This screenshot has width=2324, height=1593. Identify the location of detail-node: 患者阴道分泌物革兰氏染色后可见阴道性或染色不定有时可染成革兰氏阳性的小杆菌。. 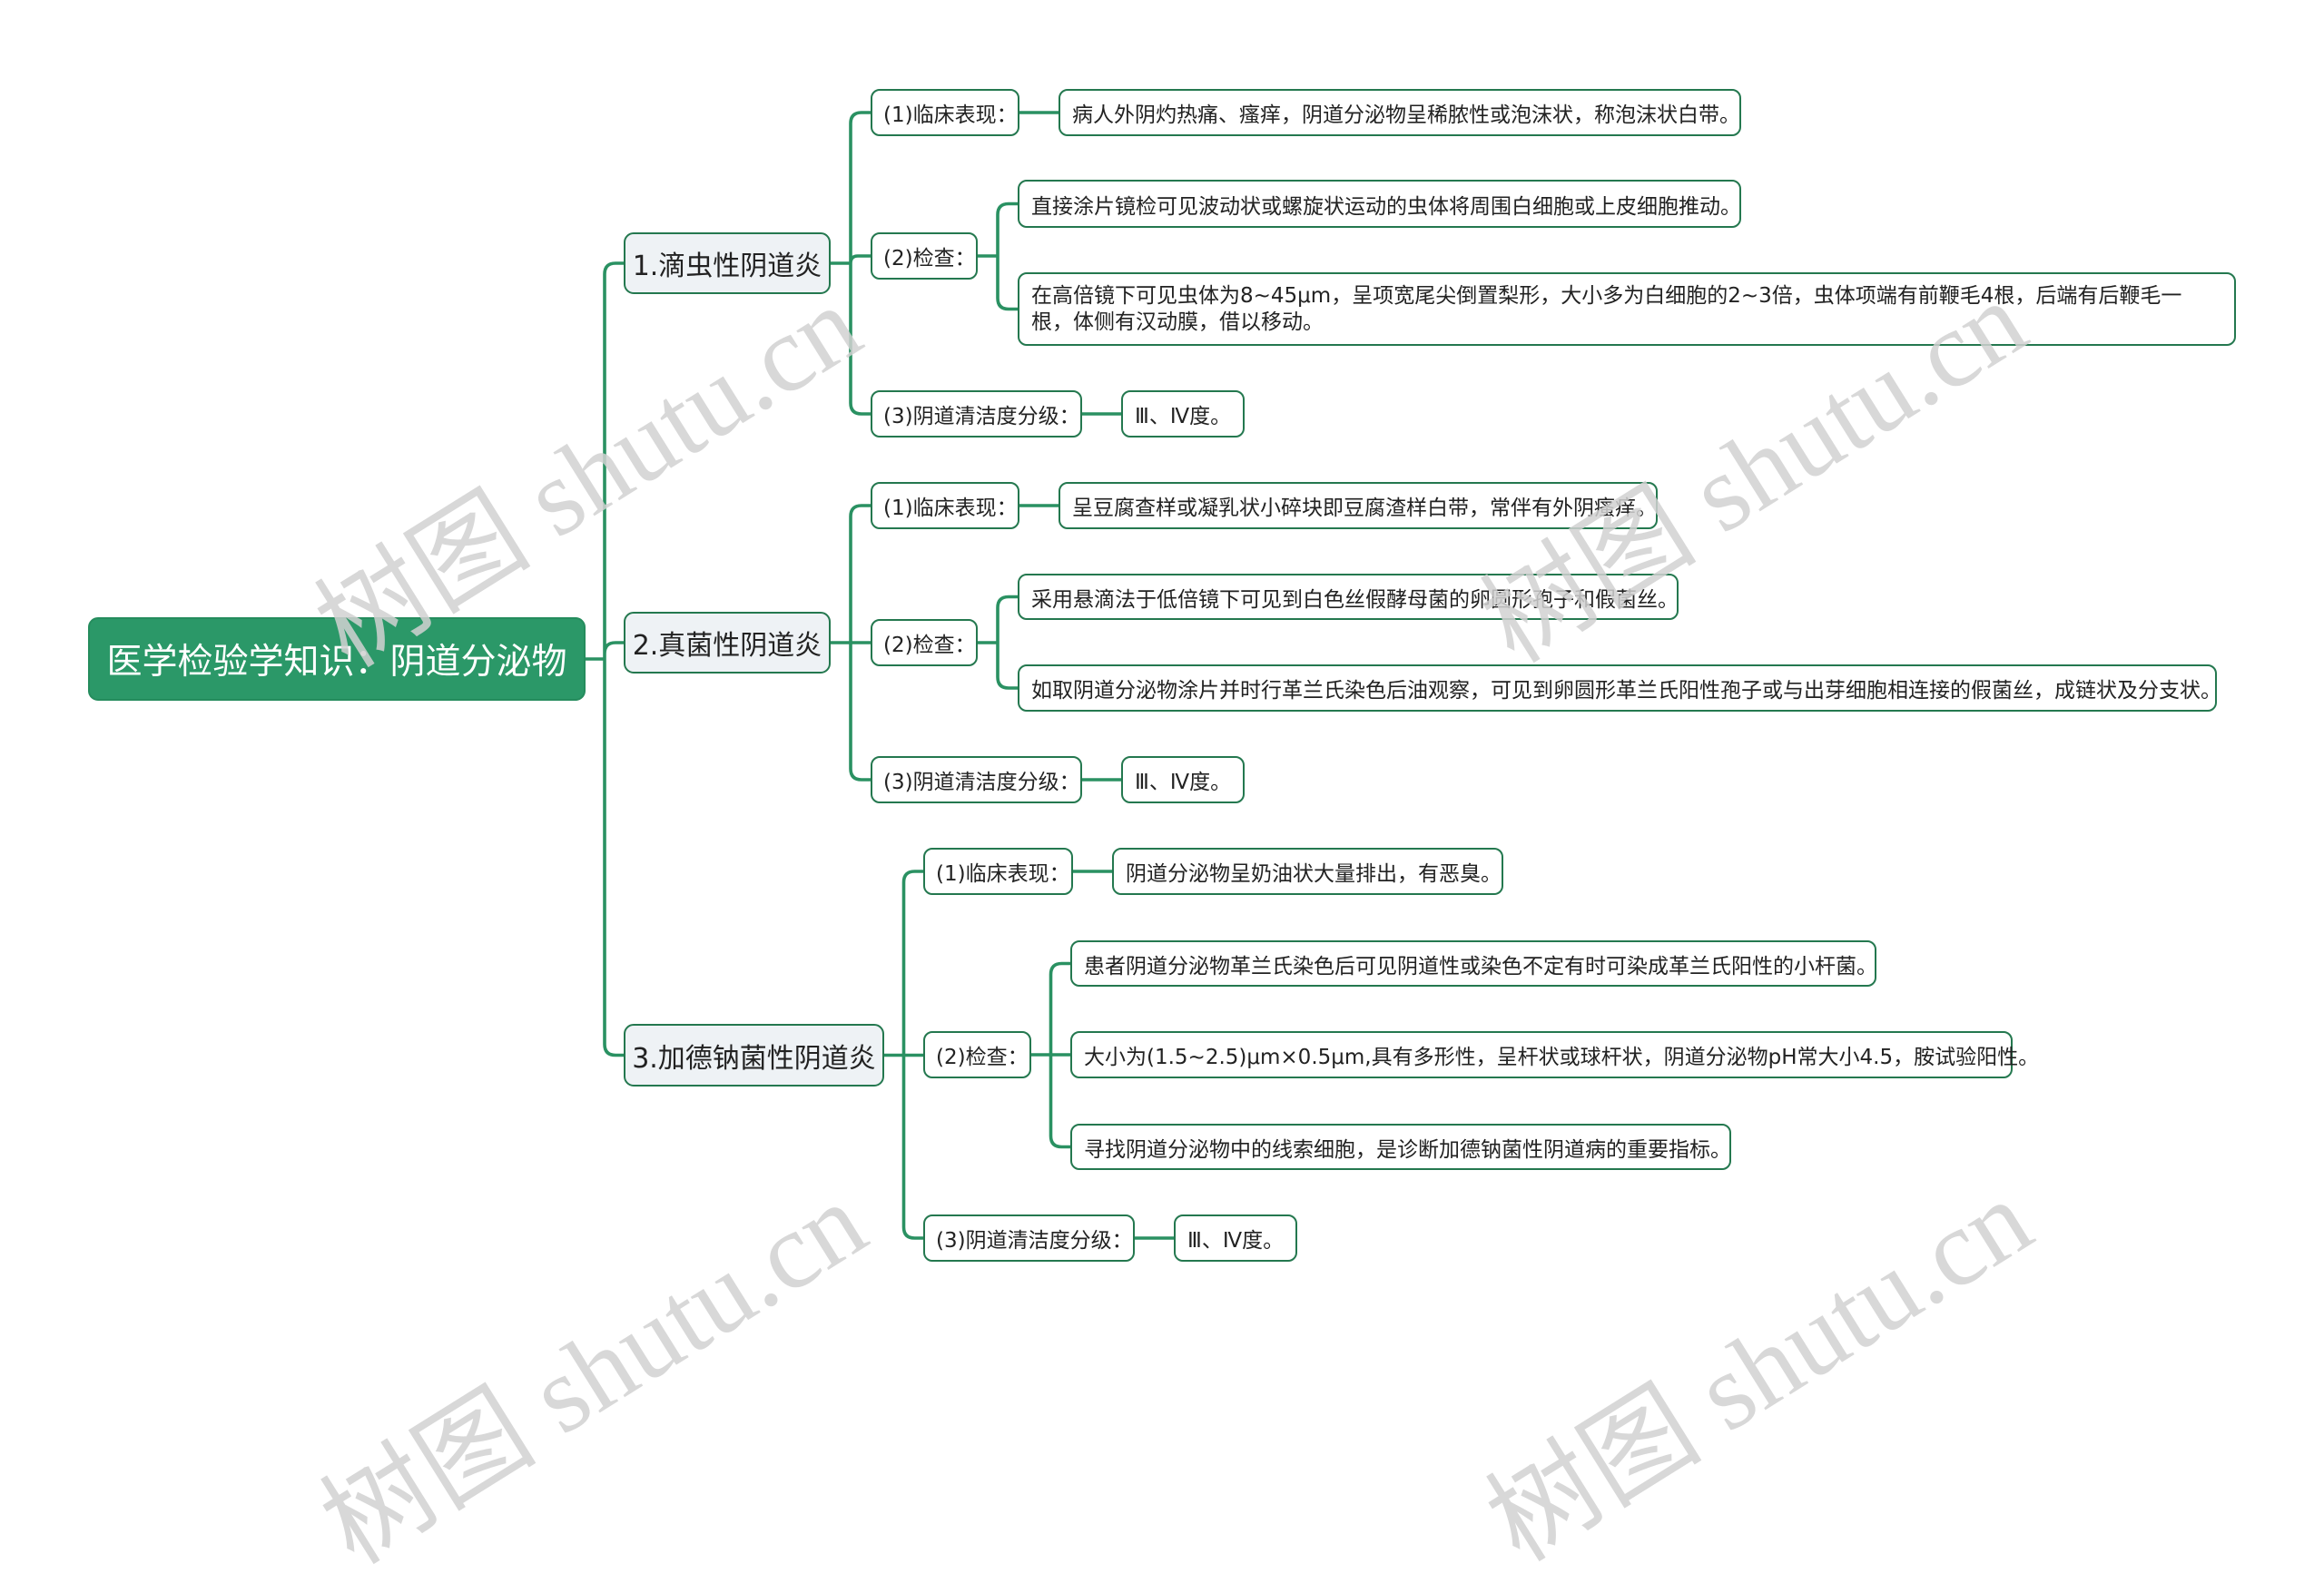
(1473, 963).